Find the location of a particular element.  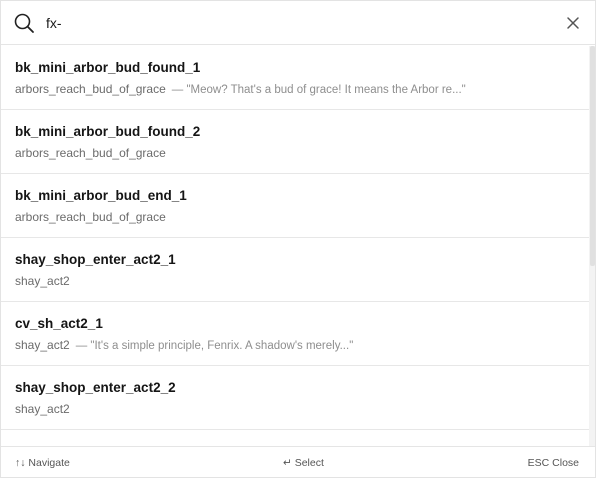

result-title: bk_mini_arbor_bud_found_2 is located at coordinates (108, 131).